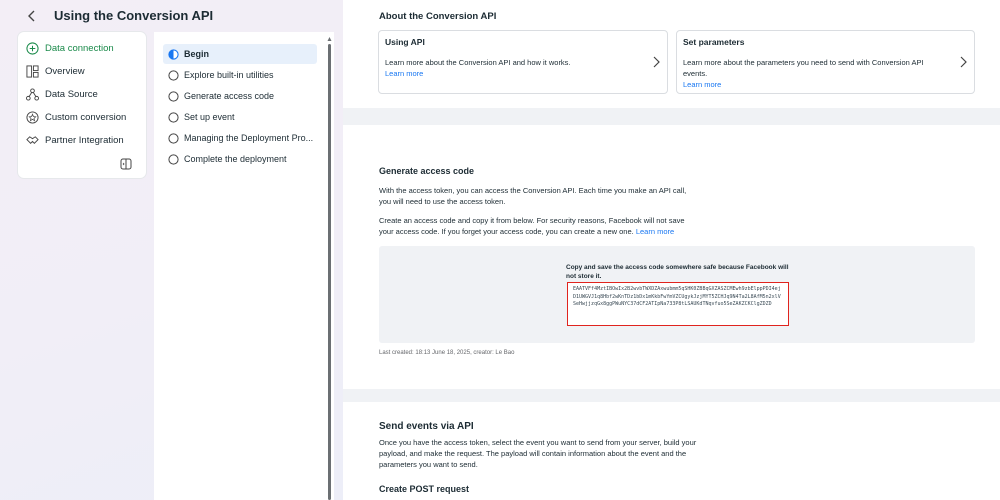  I want to click on page-header: Using the Conversion API, so click(170, 16).